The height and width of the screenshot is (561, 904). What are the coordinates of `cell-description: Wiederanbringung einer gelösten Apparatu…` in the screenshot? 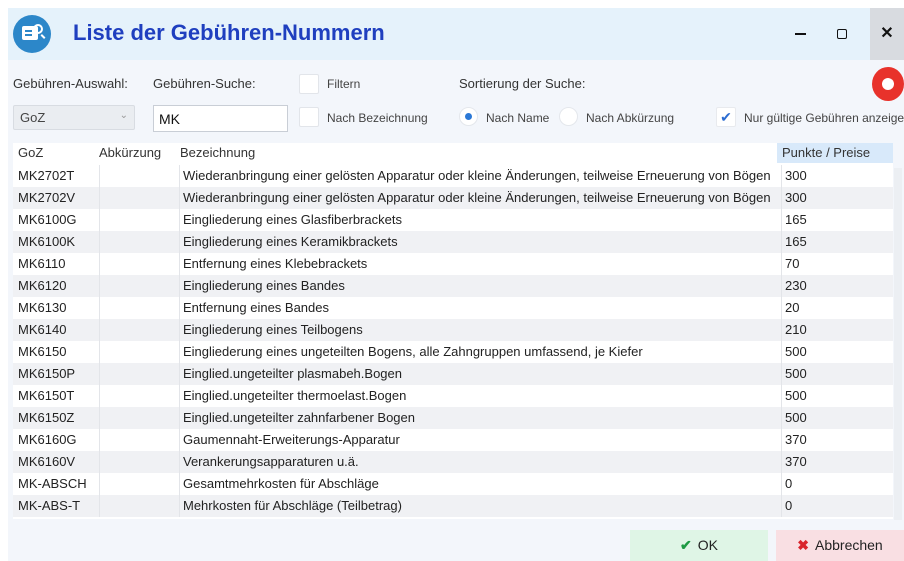 It's located at (480, 176).